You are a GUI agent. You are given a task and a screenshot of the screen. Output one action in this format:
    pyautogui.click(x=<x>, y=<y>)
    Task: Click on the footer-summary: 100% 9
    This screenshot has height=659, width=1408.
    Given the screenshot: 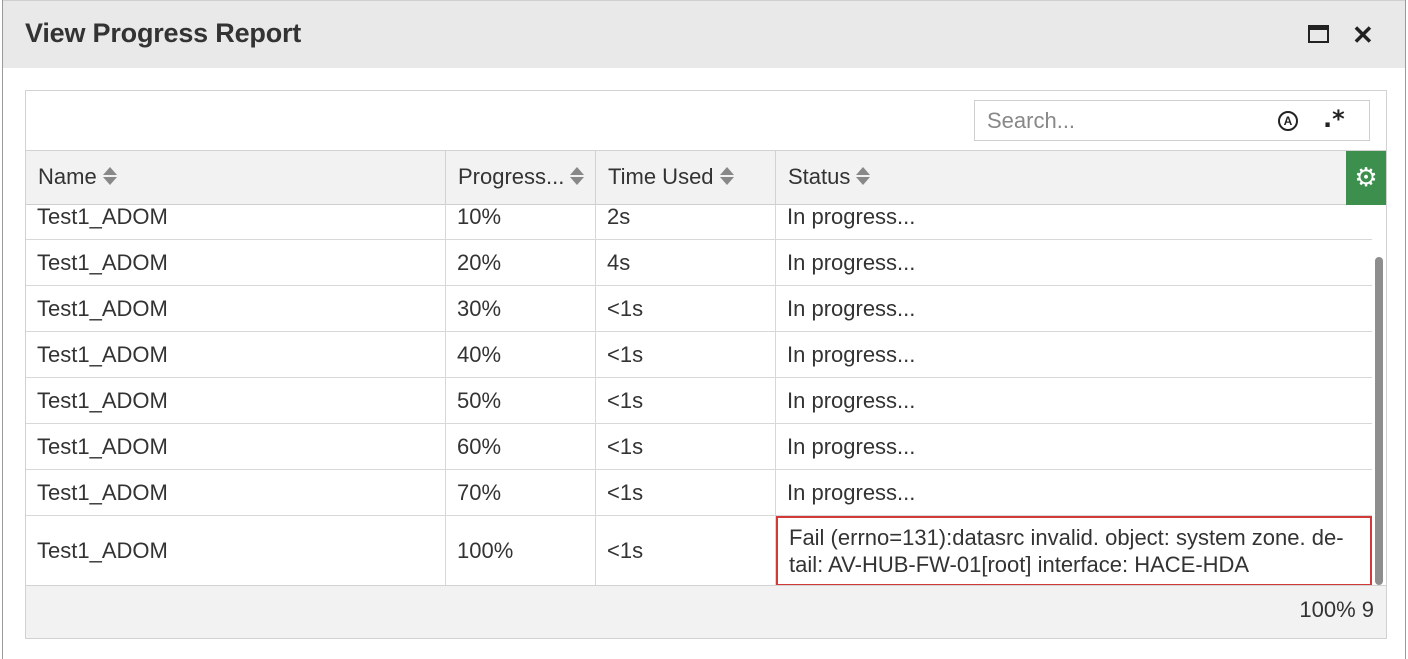 What is the action you would take?
    pyautogui.click(x=1336, y=609)
    